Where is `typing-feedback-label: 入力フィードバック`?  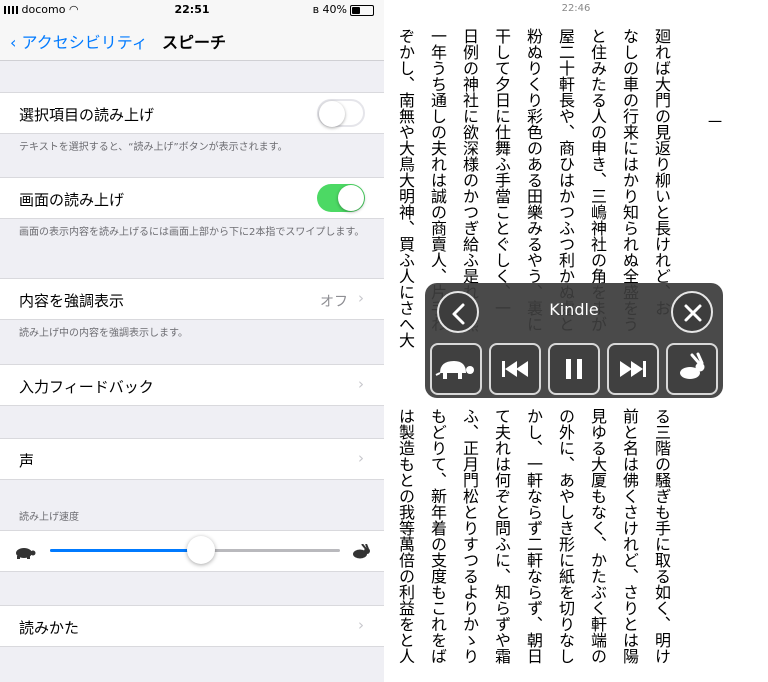
typing-feedback-label: 入力フィードバック is located at coordinates (86, 387).